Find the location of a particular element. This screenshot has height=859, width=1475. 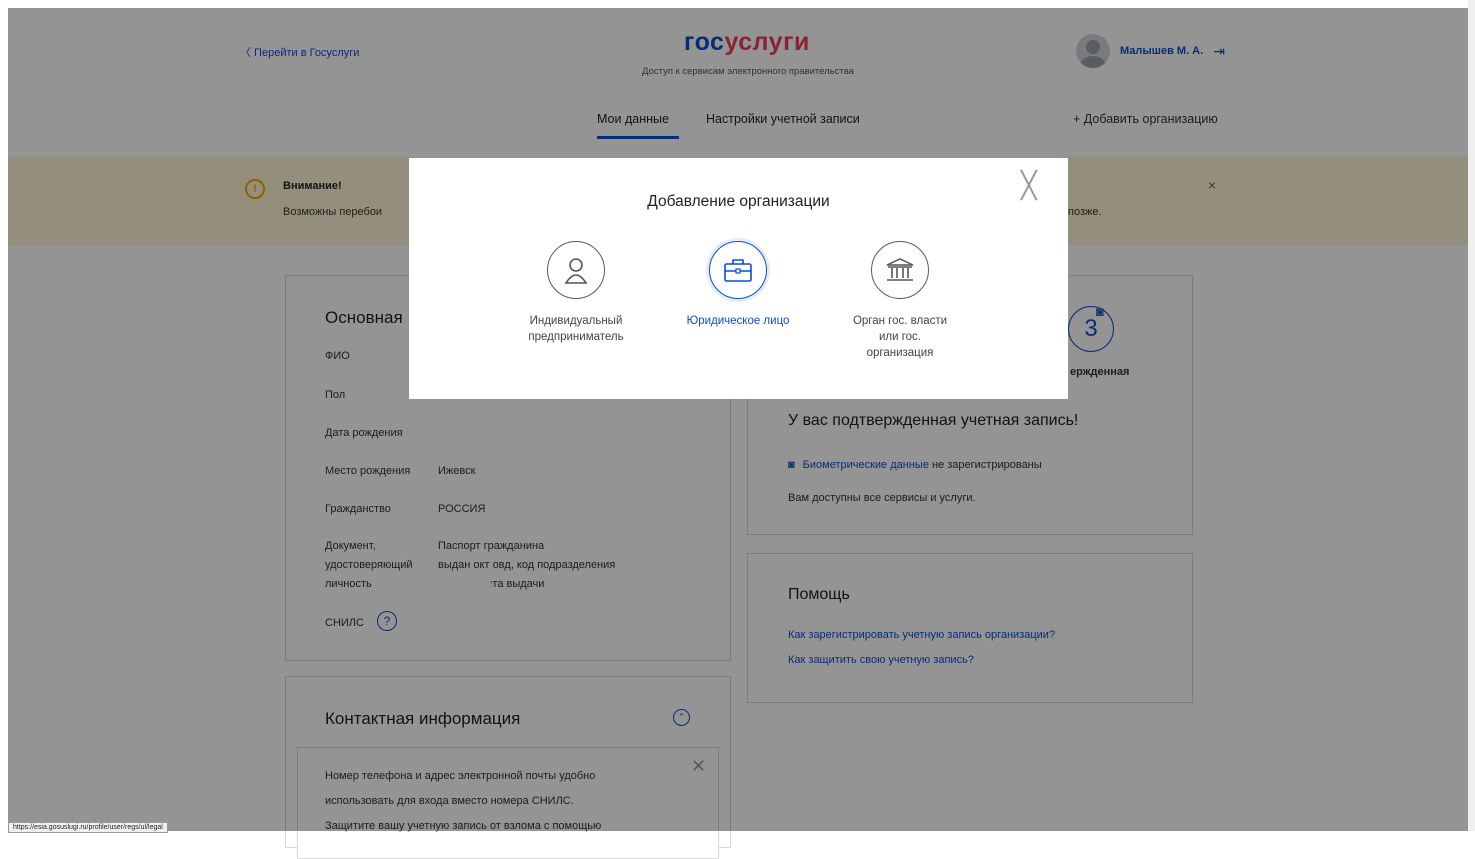

option-label-line-3: организация is located at coordinates (900, 353).